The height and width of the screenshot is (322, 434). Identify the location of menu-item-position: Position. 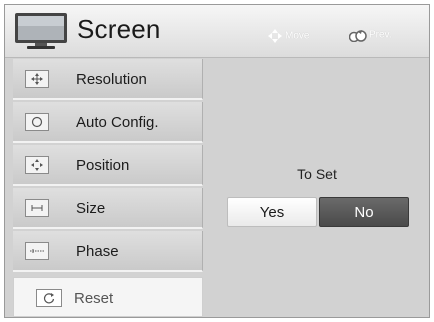
(108, 165).